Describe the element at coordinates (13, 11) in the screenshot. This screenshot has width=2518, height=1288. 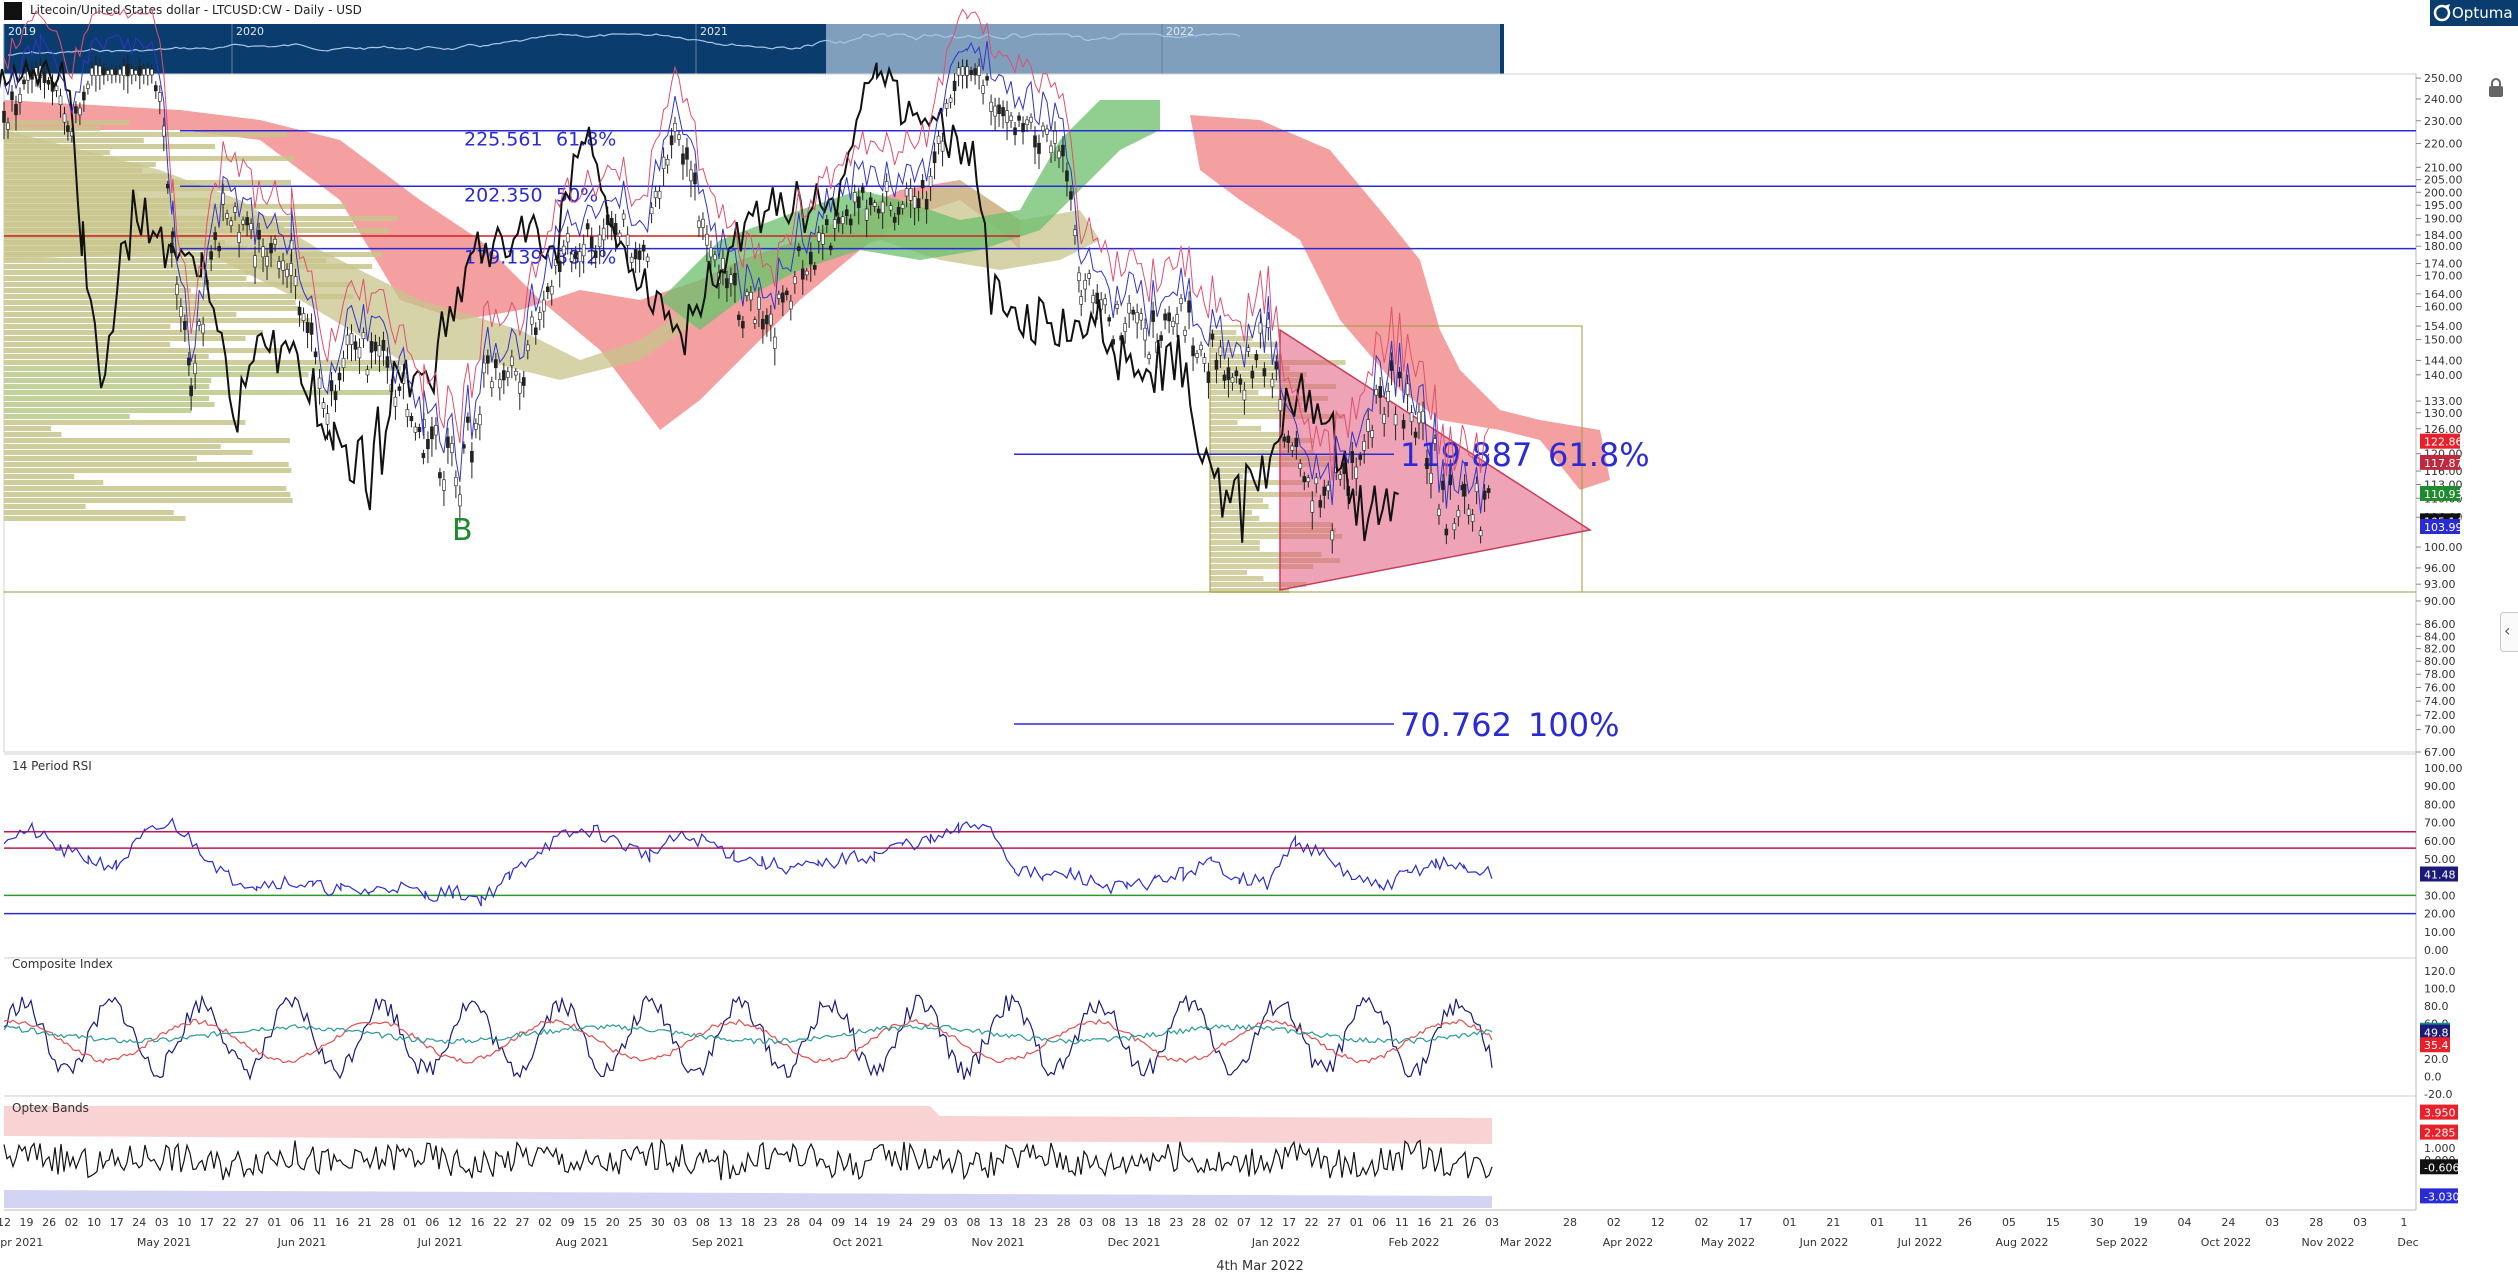
I see `window-menu-icon` at that location.